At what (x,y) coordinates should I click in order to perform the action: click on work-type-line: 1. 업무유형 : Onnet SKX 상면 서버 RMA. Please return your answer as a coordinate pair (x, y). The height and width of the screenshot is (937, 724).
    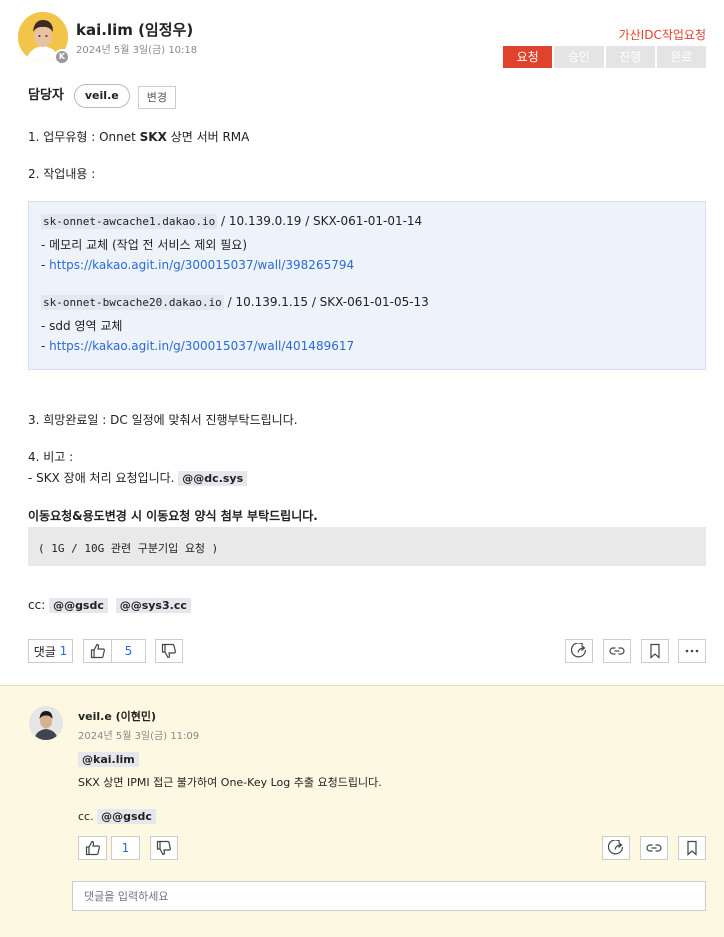
    Looking at the image, I should click on (138, 136).